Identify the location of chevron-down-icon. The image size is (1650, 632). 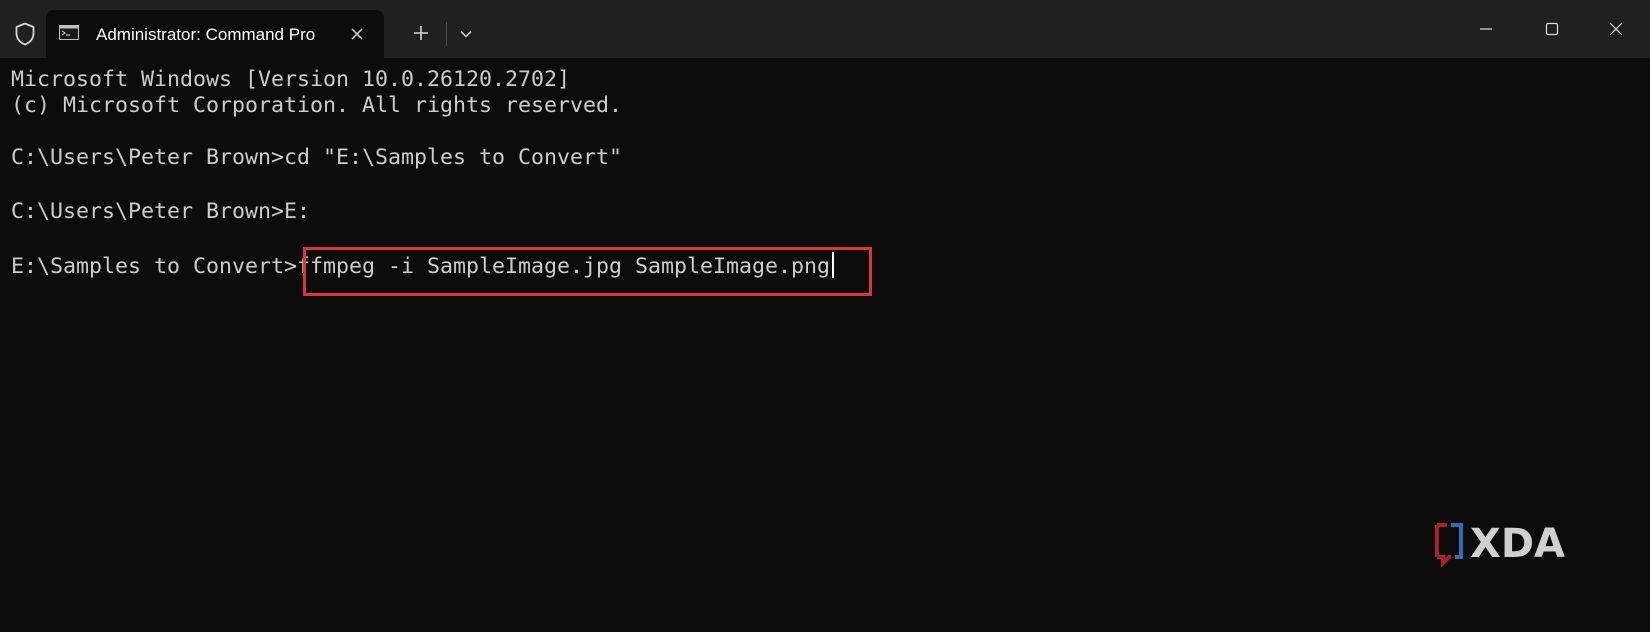
(466, 34).